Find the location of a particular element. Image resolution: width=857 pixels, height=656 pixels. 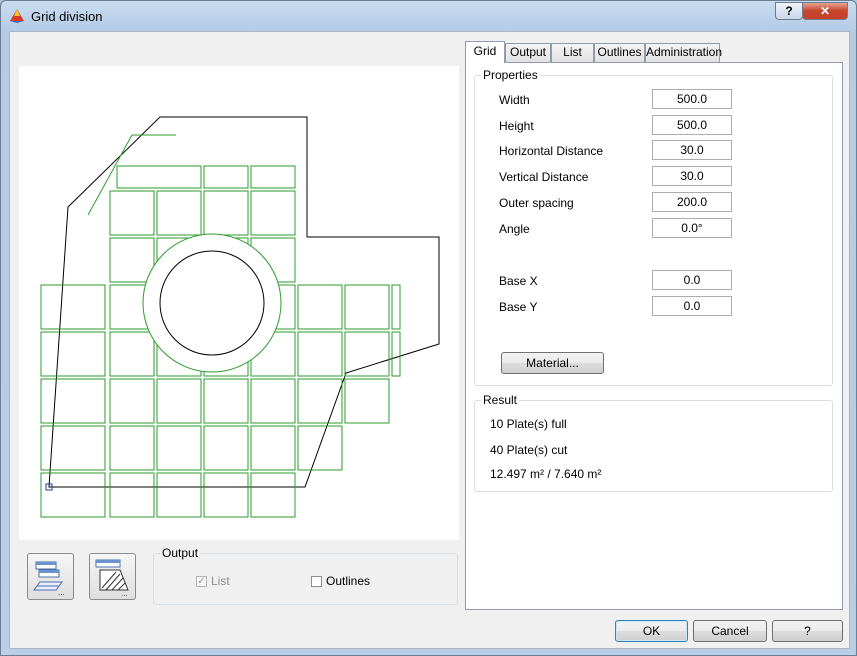

outlines-checkbox is located at coordinates (316, 581).